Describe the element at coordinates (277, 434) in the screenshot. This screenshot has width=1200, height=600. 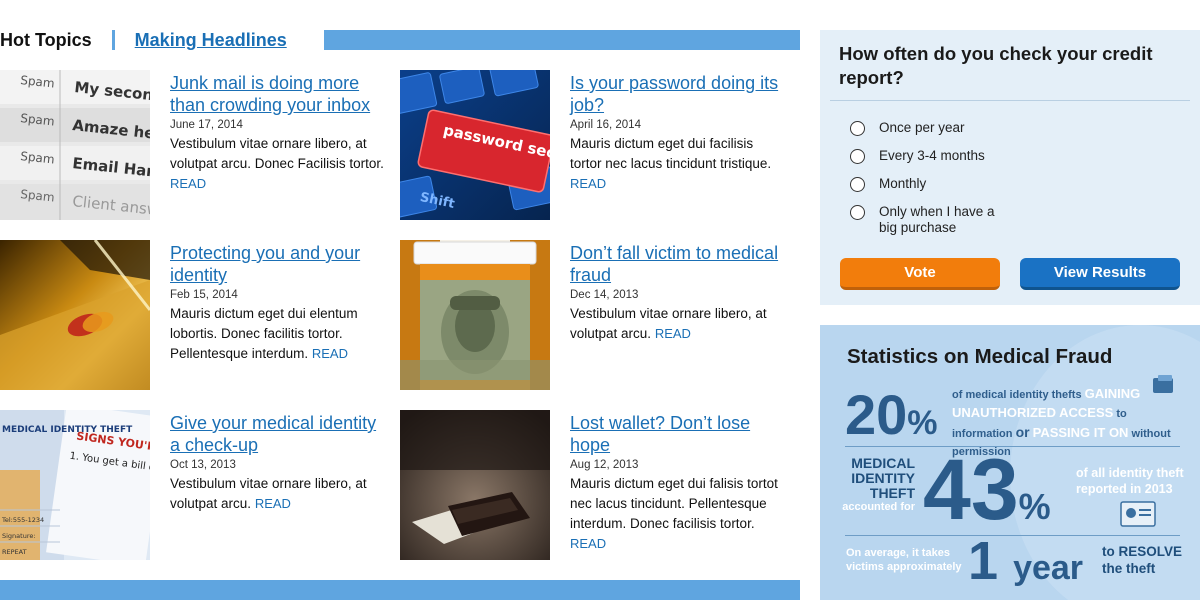
I see `article-title-link: Give your medical identity a check-up` at that location.